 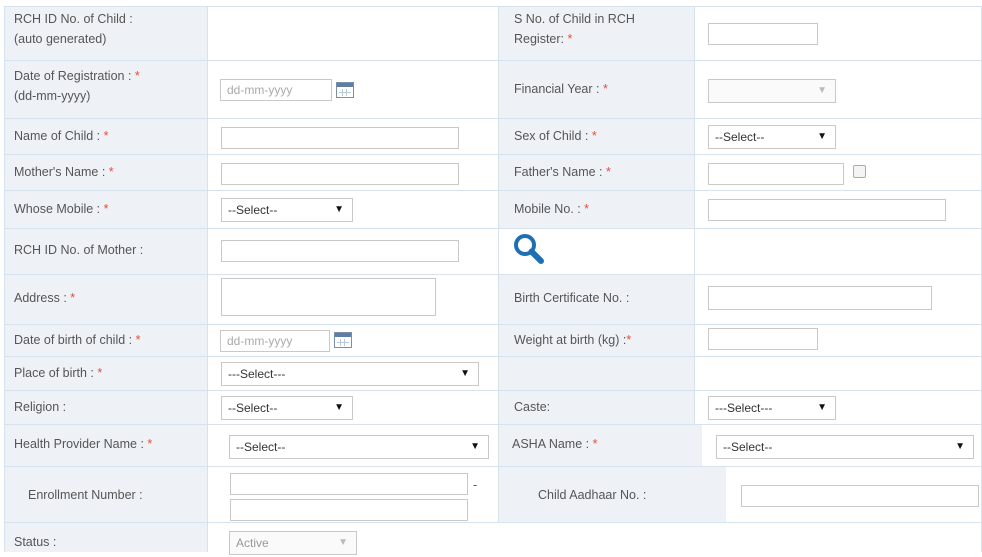 I want to click on religion-select: --Select-- ▼, so click(x=287, y=408).